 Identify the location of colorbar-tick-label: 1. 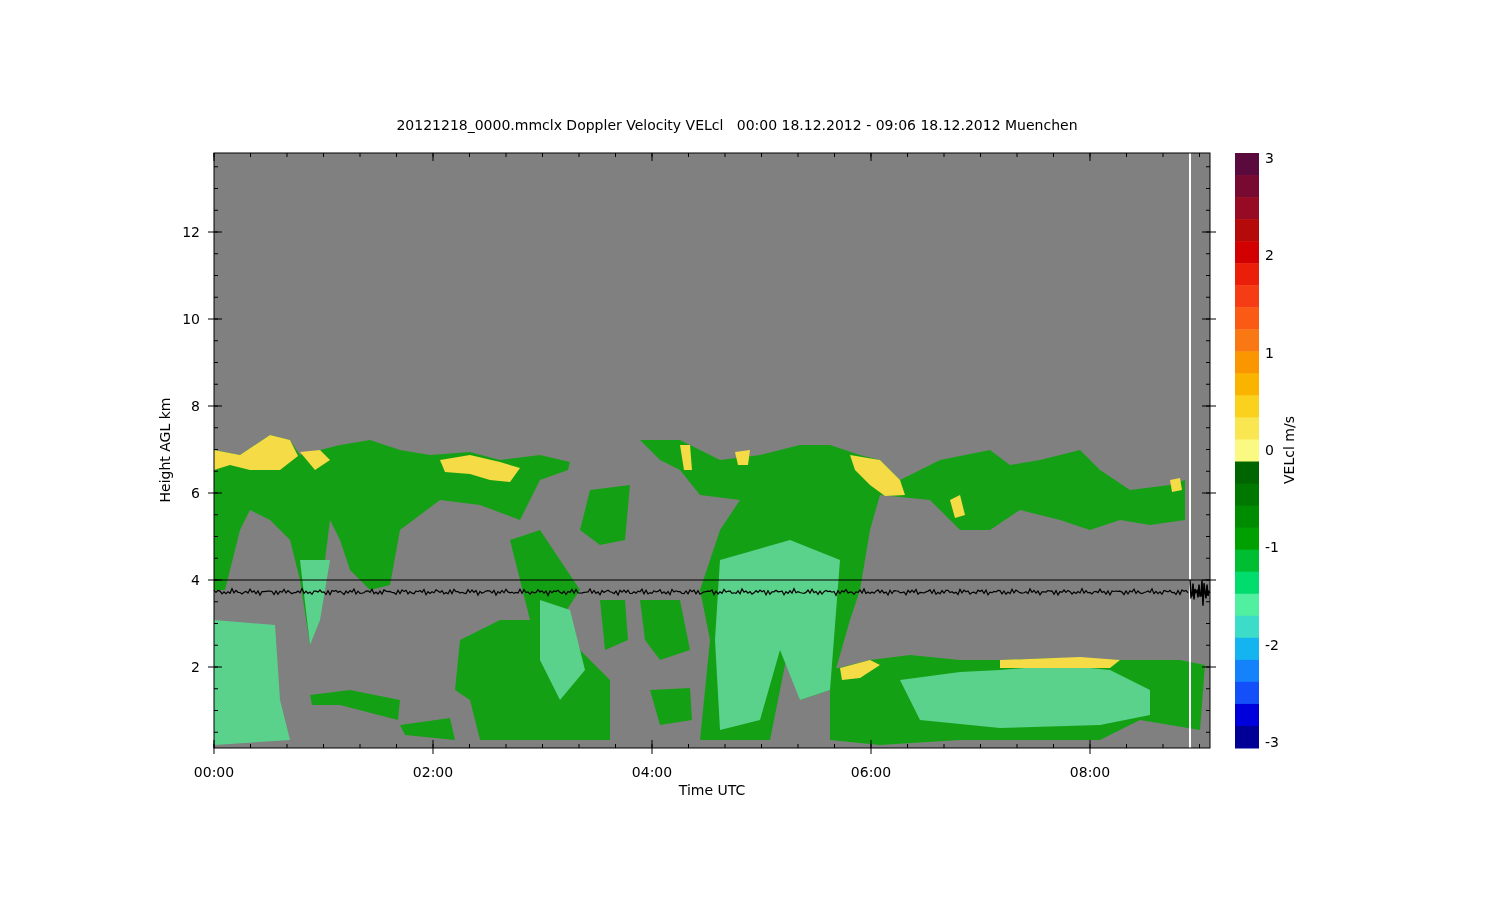
(1269, 352).